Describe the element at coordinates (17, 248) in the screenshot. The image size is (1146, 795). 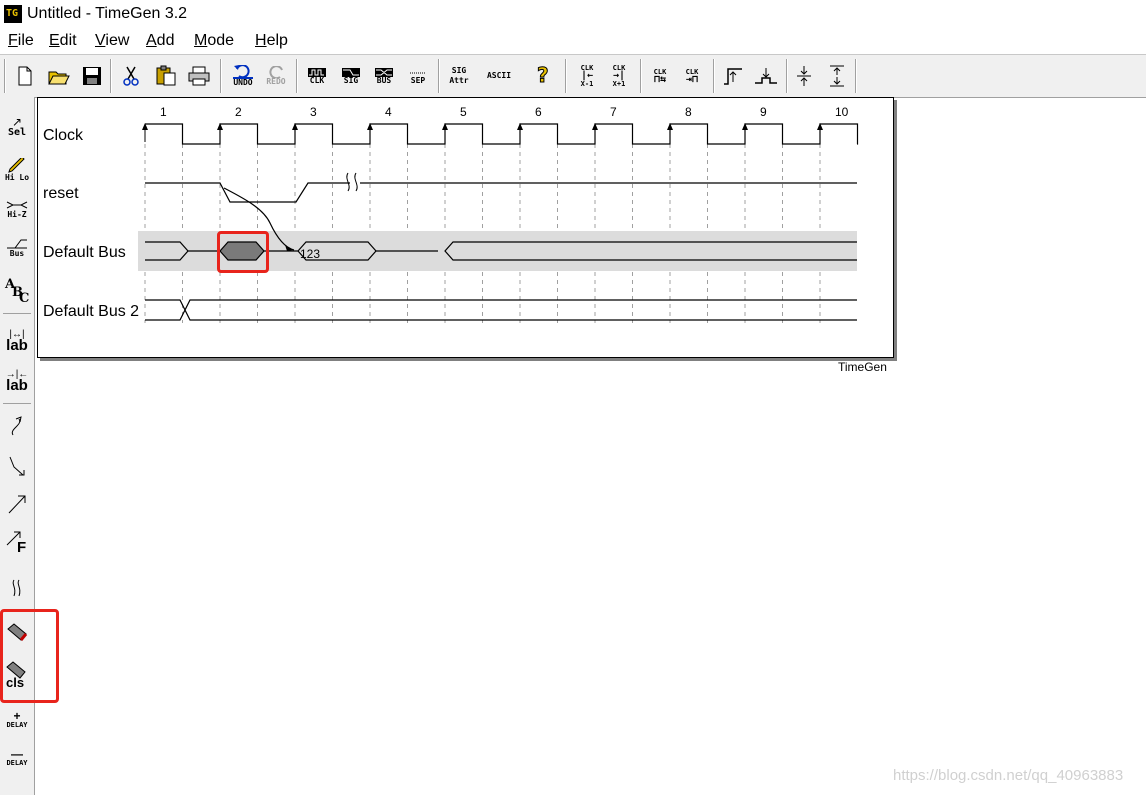
I see `bus-tool: Bus` at that location.